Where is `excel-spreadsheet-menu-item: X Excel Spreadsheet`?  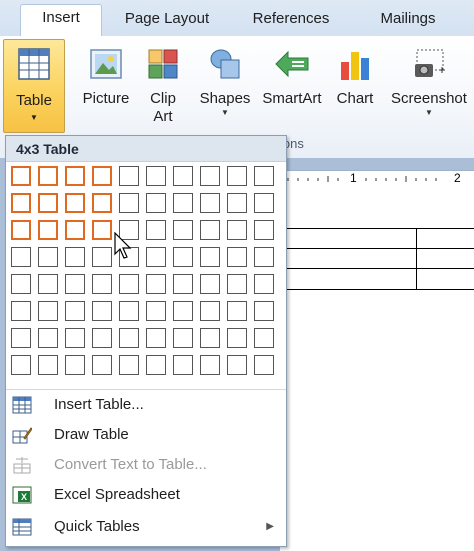
excel-spreadsheet-menu-item: X Excel Spreadsheet is located at coordinates (146, 495).